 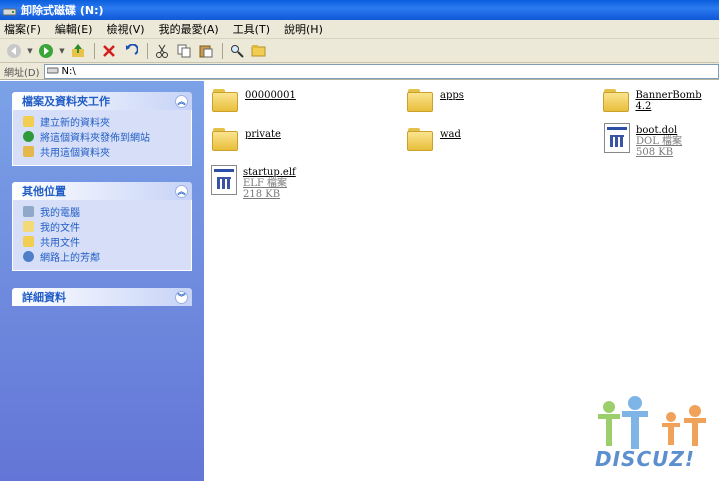 What do you see at coordinates (125, 29) in the screenshot?
I see `menu-view: 檢視(V)` at bounding box center [125, 29].